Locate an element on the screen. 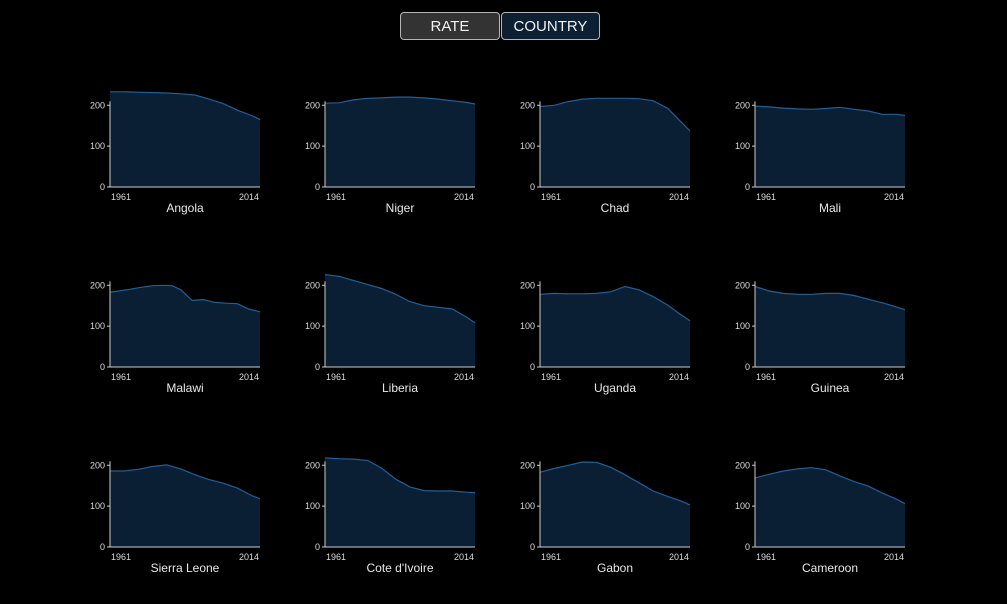 The height and width of the screenshot is (604, 1007). small-chart-liberia: 0 100 200 1961 2014 Liberia is located at coordinates (390, 334).